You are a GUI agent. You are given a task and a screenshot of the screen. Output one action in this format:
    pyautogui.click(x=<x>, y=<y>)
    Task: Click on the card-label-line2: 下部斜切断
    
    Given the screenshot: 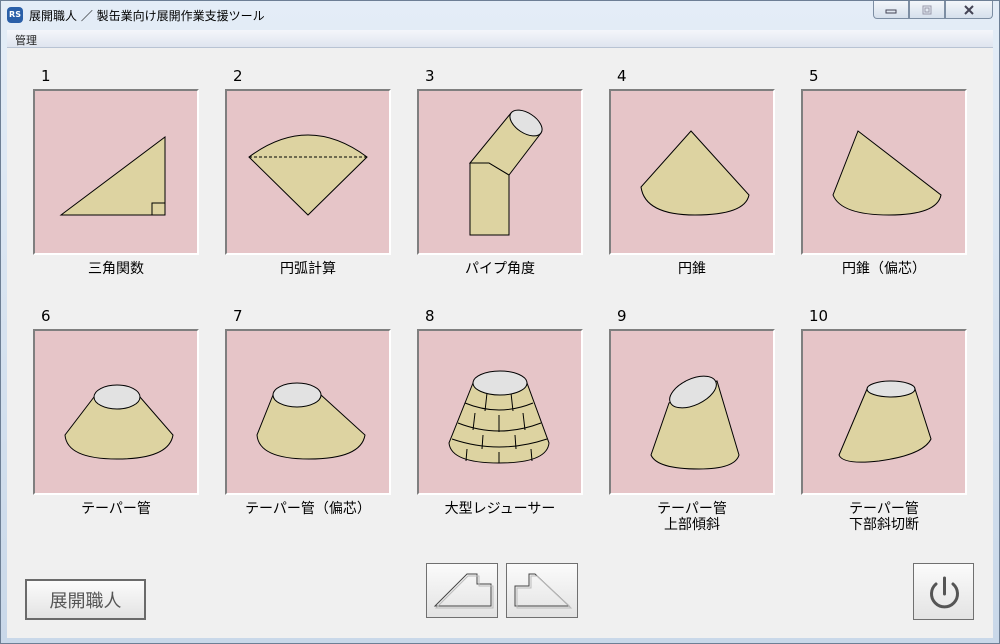 What is the action you would take?
    pyautogui.click(x=884, y=525)
    